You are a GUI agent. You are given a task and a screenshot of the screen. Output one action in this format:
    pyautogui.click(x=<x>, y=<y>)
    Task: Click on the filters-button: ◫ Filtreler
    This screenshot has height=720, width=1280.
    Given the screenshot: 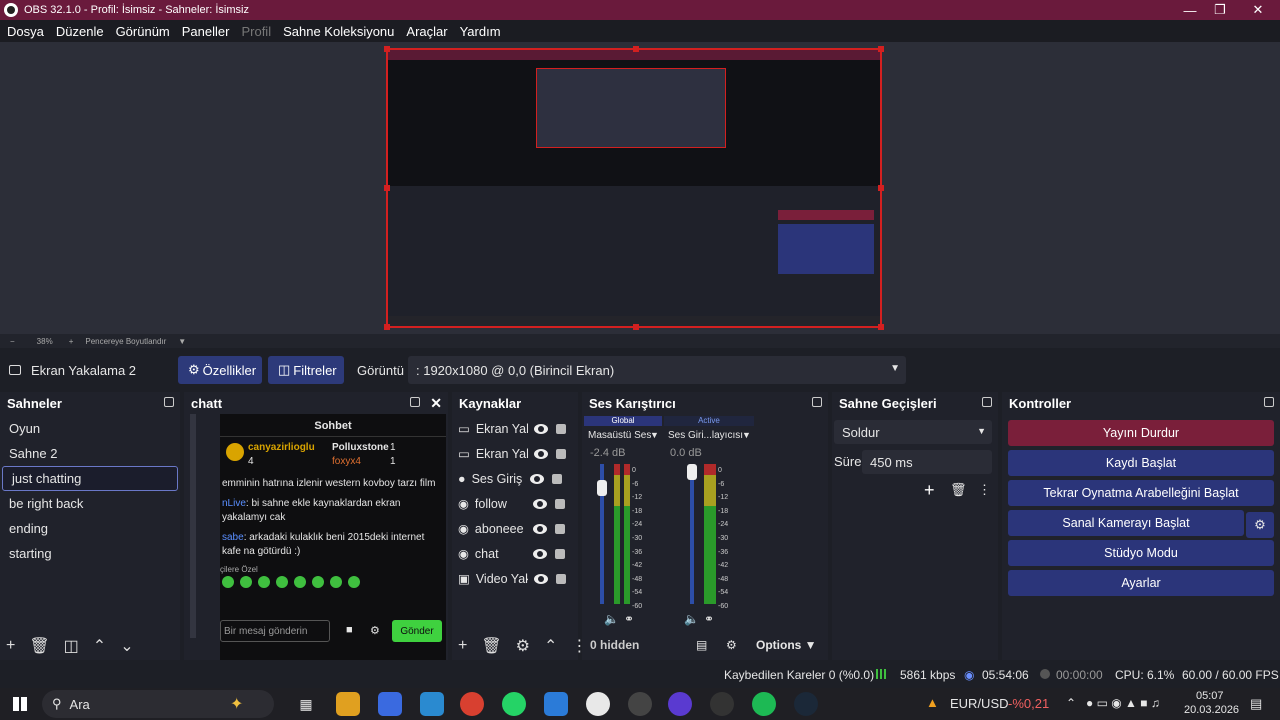 What is the action you would take?
    pyautogui.click(x=306, y=370)
    